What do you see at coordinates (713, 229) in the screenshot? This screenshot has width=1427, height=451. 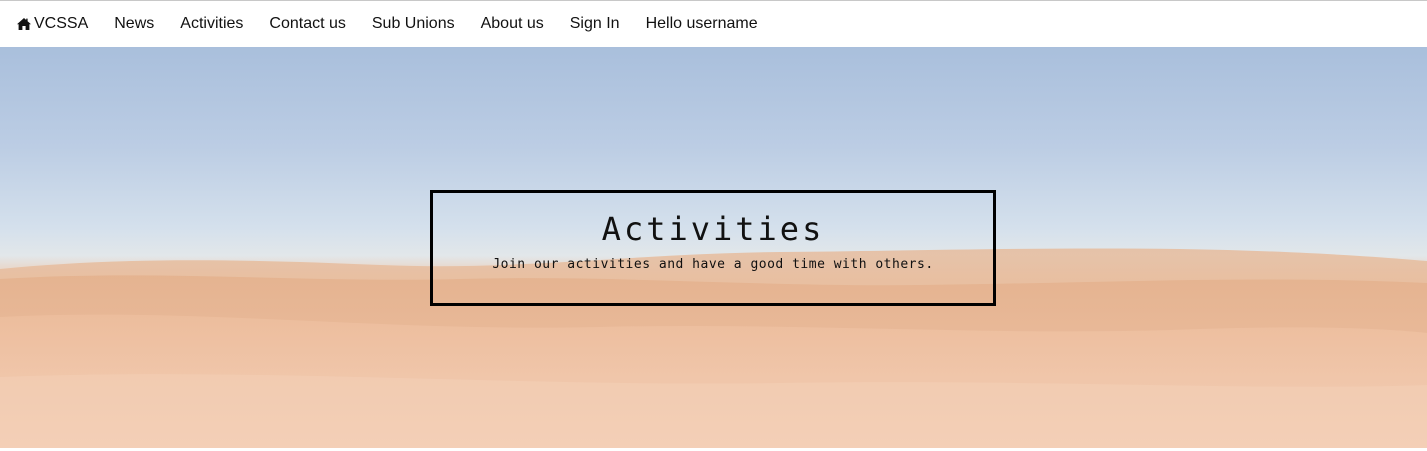 I see `hero-title: Activities` at bounding box center [713, 229].